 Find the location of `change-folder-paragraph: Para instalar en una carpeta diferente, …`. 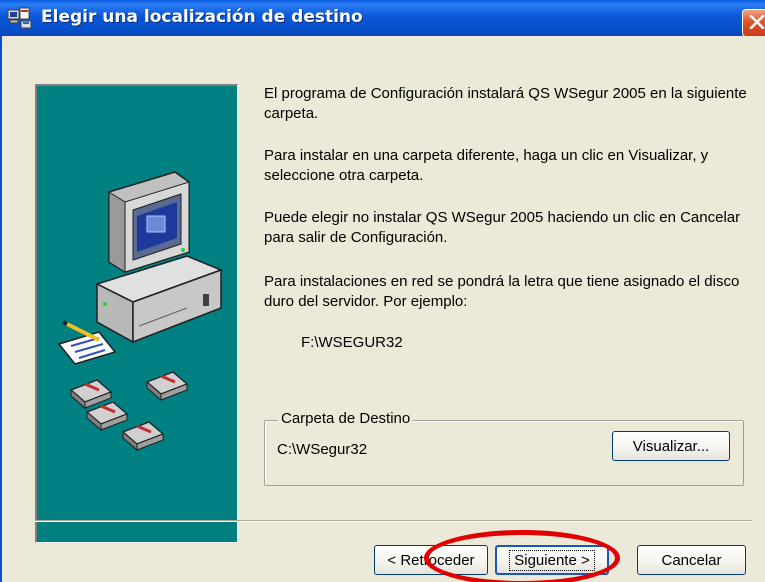

change-folder-paragraph: Para instalar en una carpeta diferente, … is located at coordinates (486, 165).